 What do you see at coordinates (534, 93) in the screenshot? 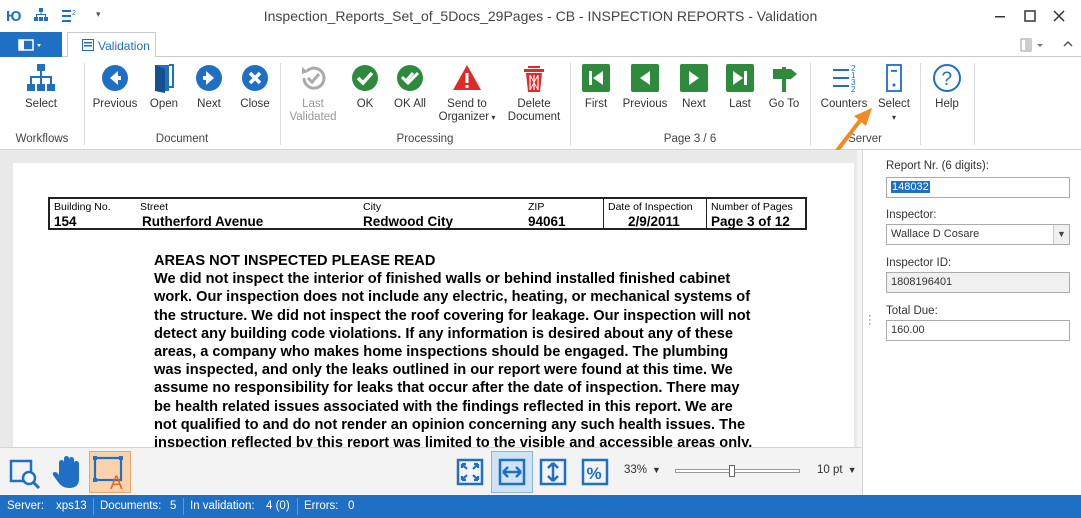
I see `delete-document-button: Delete Document` at bounding box center [534, 93].